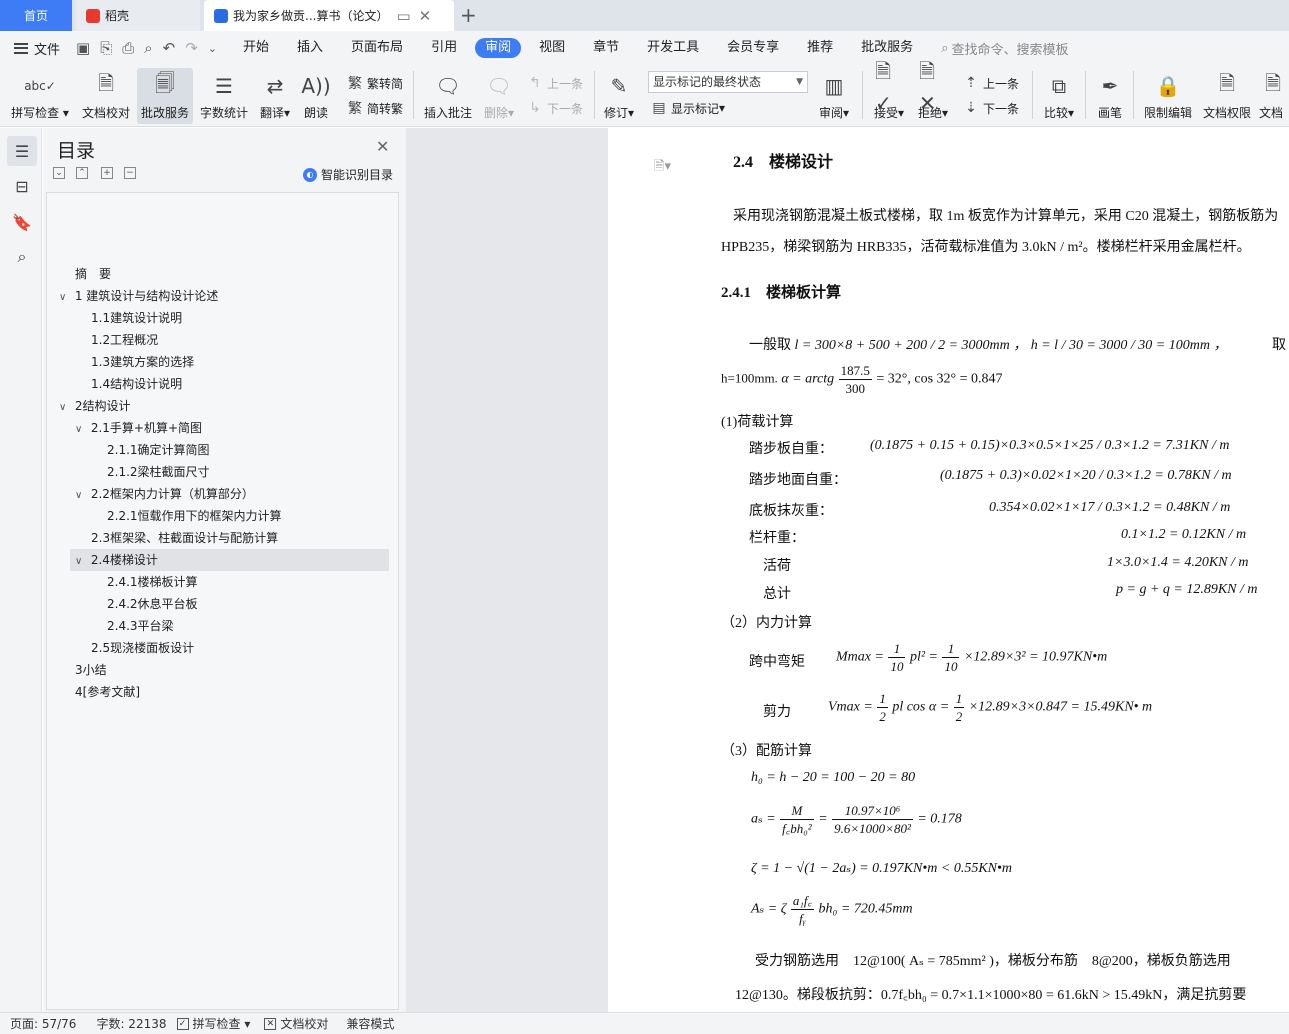 This screenshot has height=1034, width=1289. I want to click on undo-icon: ↶, so click(169, 48).